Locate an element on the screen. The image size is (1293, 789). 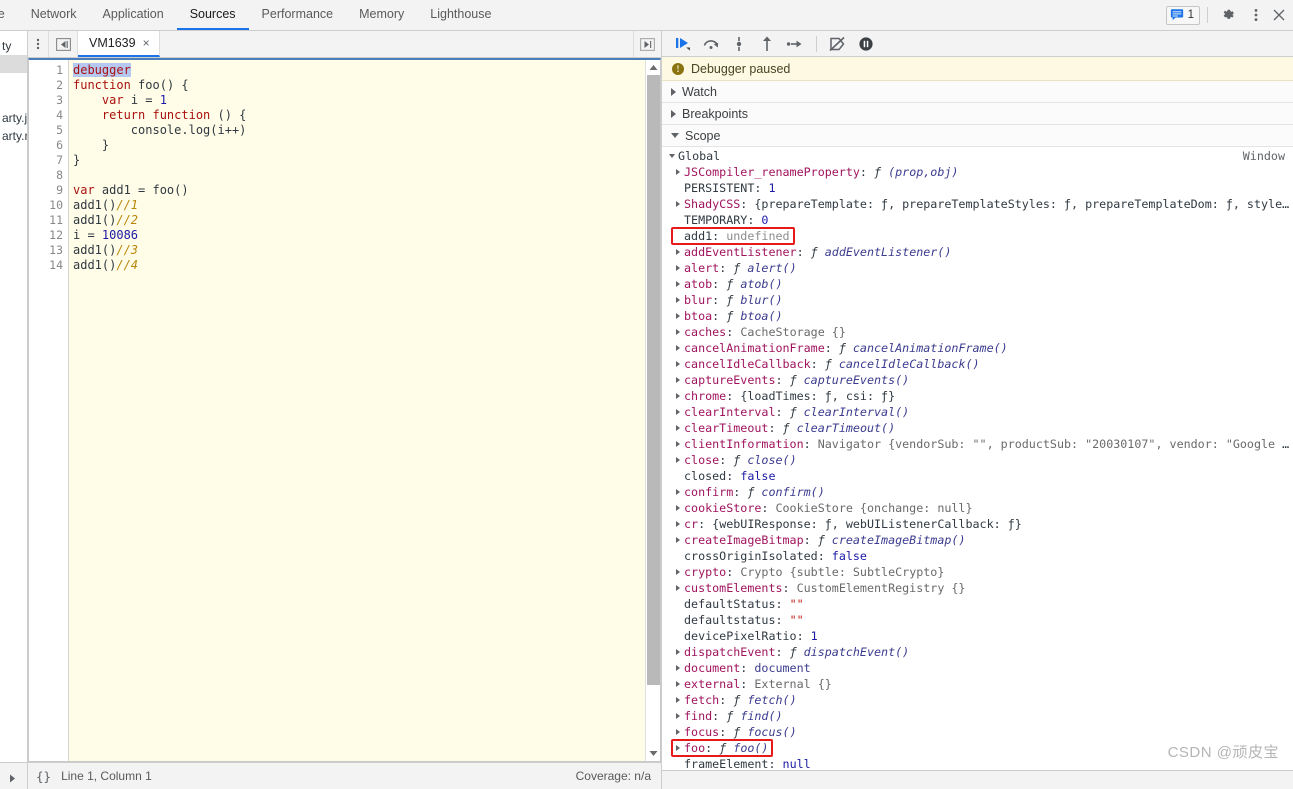
more-tabs-icon is located at coordinates (647, 44).